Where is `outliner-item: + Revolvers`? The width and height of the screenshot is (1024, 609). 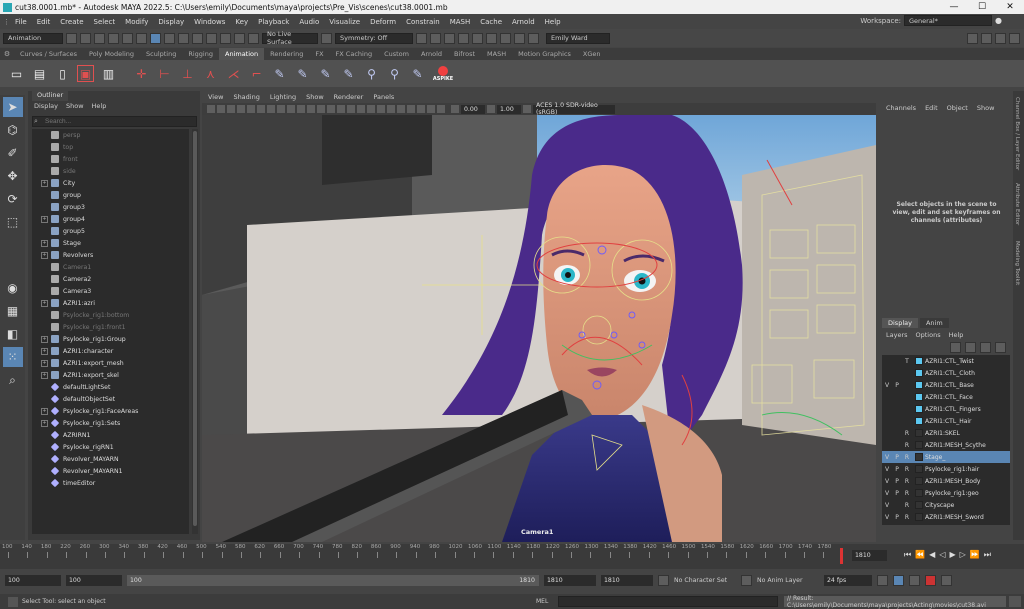 outliner-item: + Revolvers is located at coordinates (110, 255).